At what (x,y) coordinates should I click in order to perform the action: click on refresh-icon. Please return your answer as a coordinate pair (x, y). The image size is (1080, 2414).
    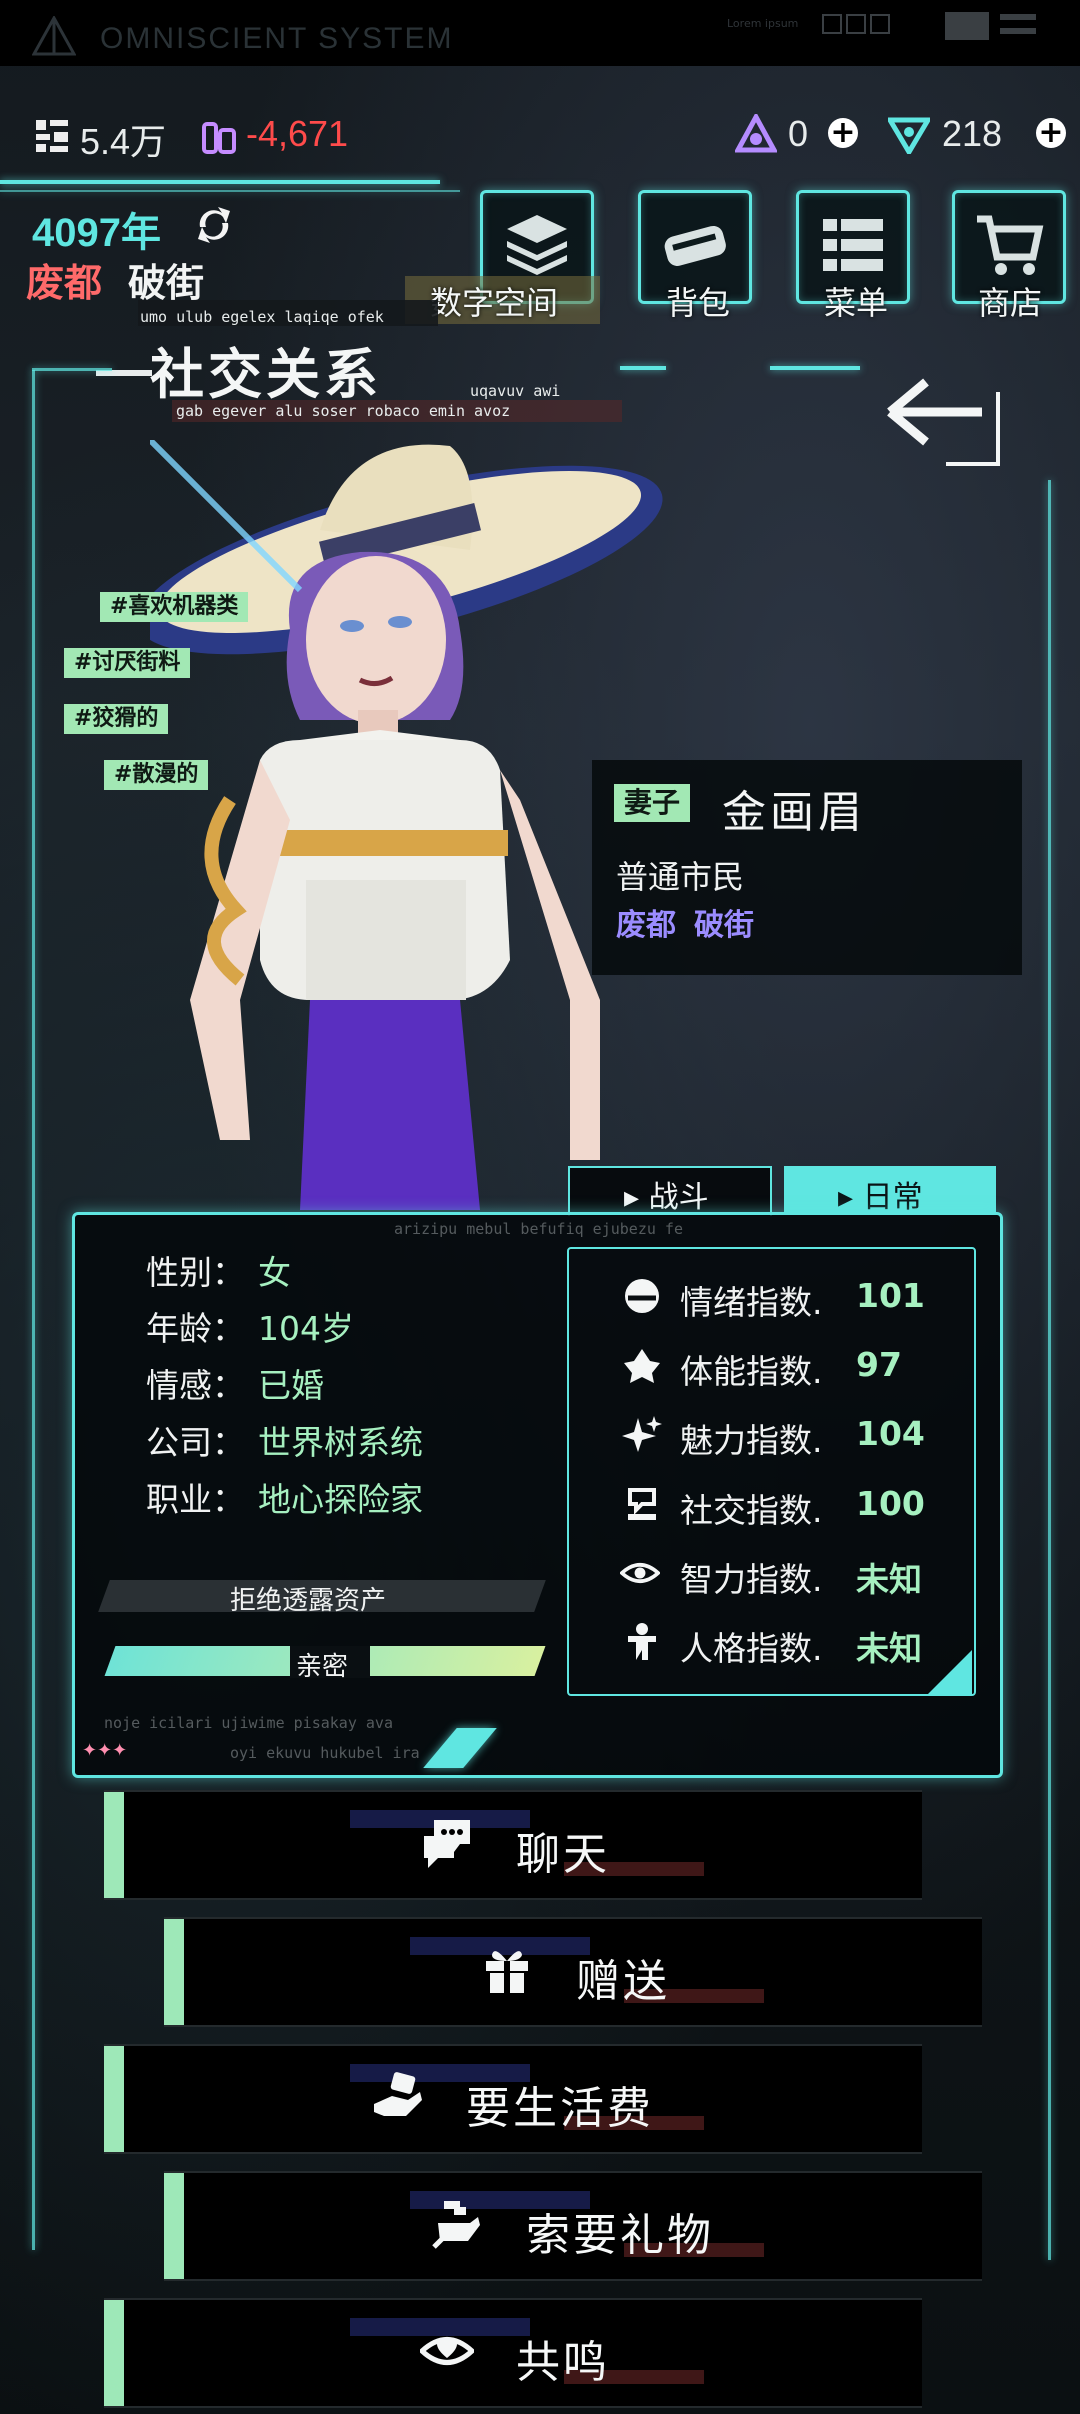
    Looking at the image, I should click on (214, 225).